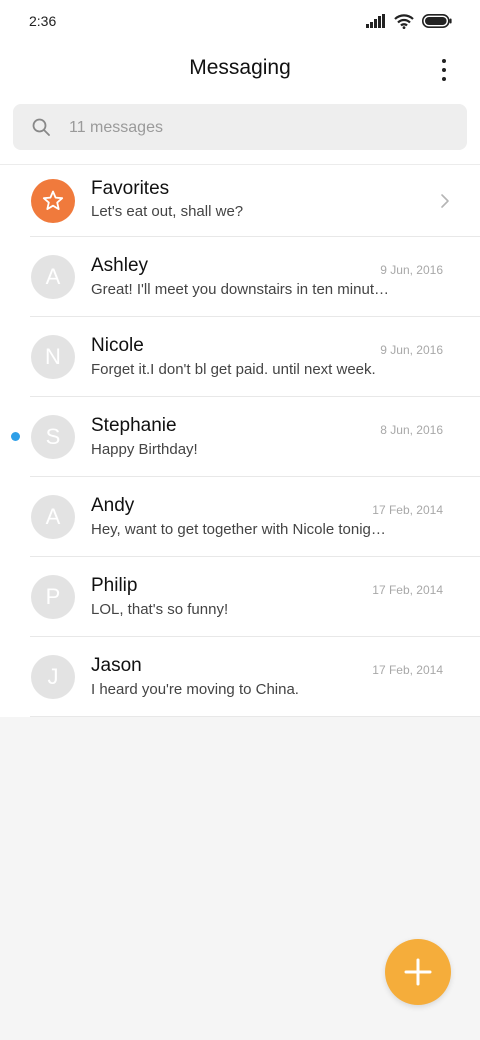 This screenshot has width=480, height=1040. Describe the element at coordinates (114, 585) in the screenshot. I see `contact-name: Philip` at that location.